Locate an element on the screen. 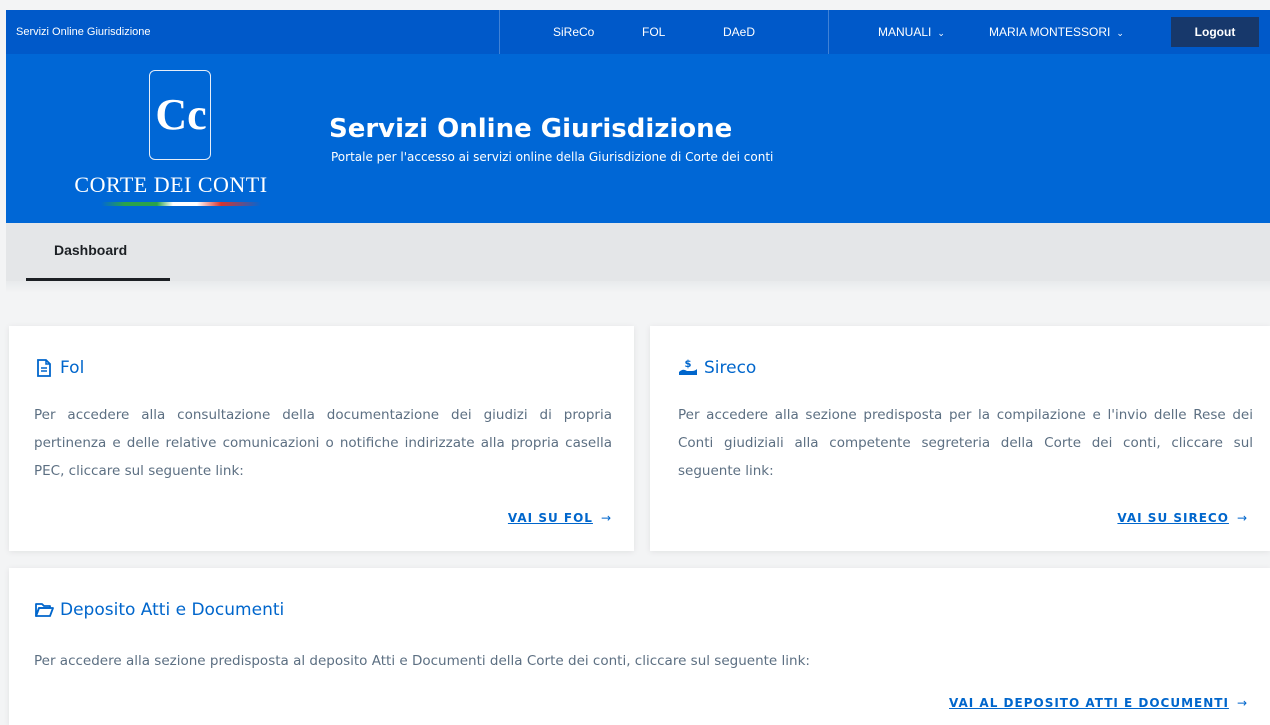 The height and width of the screenshot is (725, 1270). folder-open-icon is located at coordinates (44, 610).